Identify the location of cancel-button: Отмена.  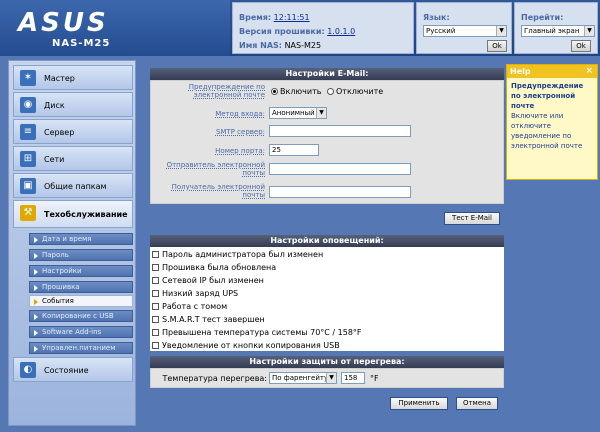
(477, 403).